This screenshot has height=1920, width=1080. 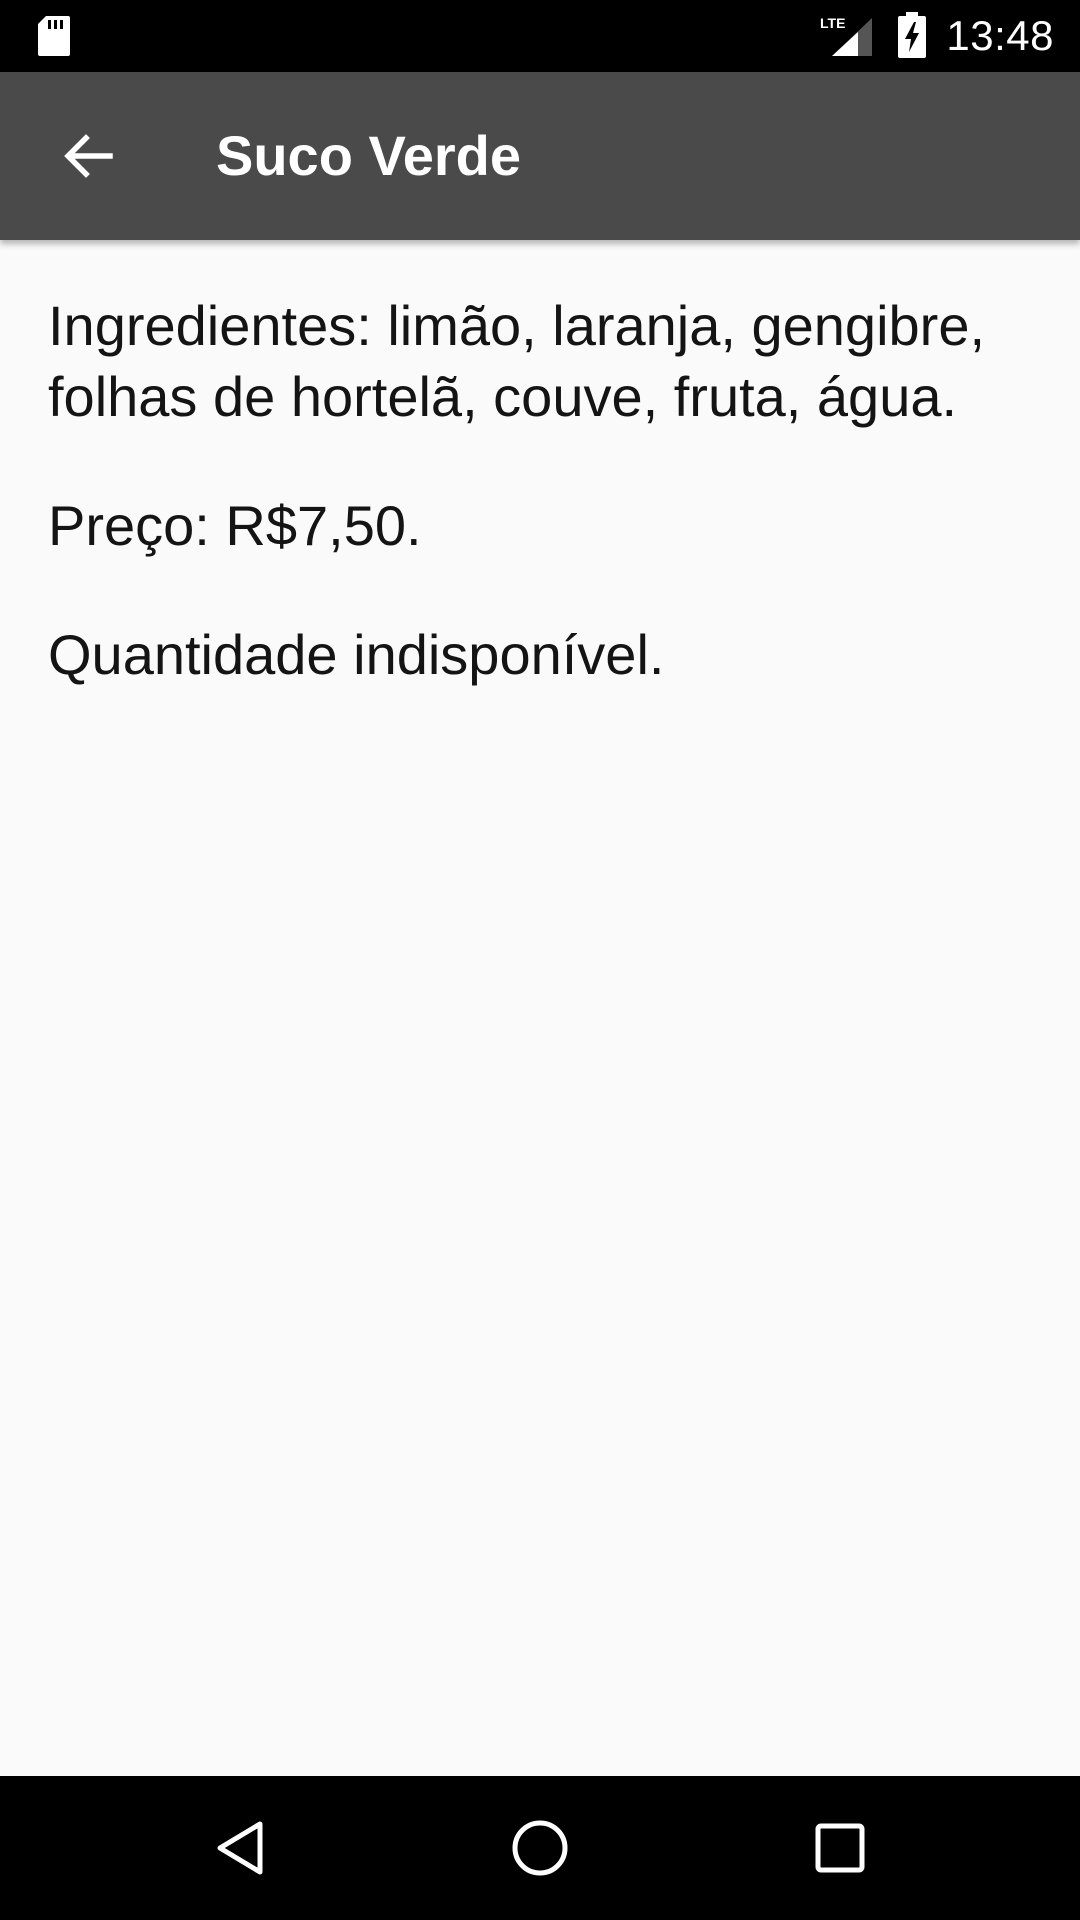 I want to click on price-text: Preço: R$7,50., so click(x=235, y=525).